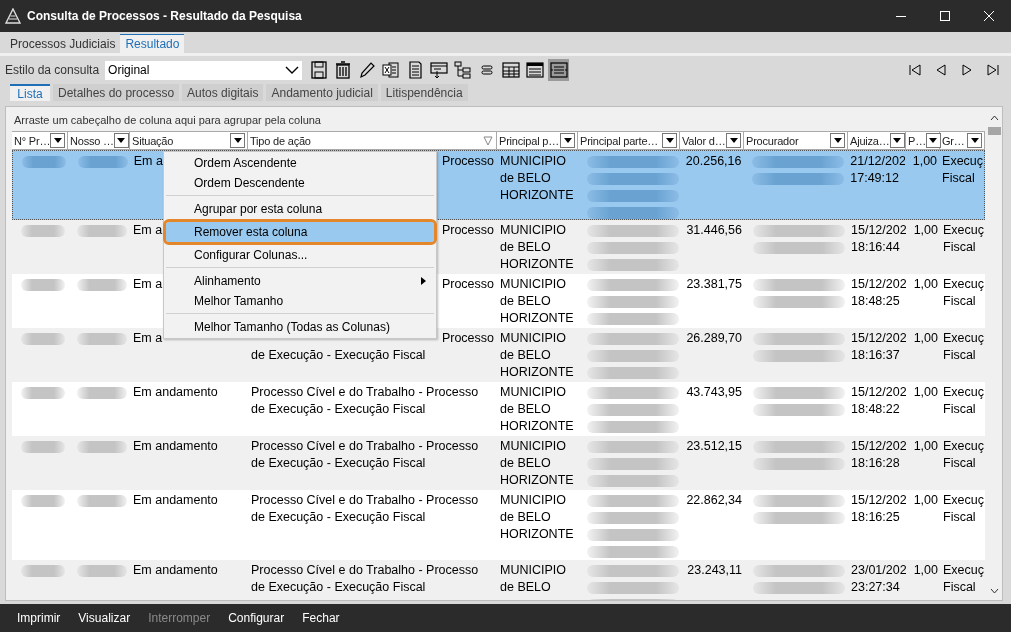 The height and width of the screenshot is (632, 1011). Describe the element at coordinates (533, 579) in the screenshot. I see `table-cell: MUNICIPIO de BELO` at that location.